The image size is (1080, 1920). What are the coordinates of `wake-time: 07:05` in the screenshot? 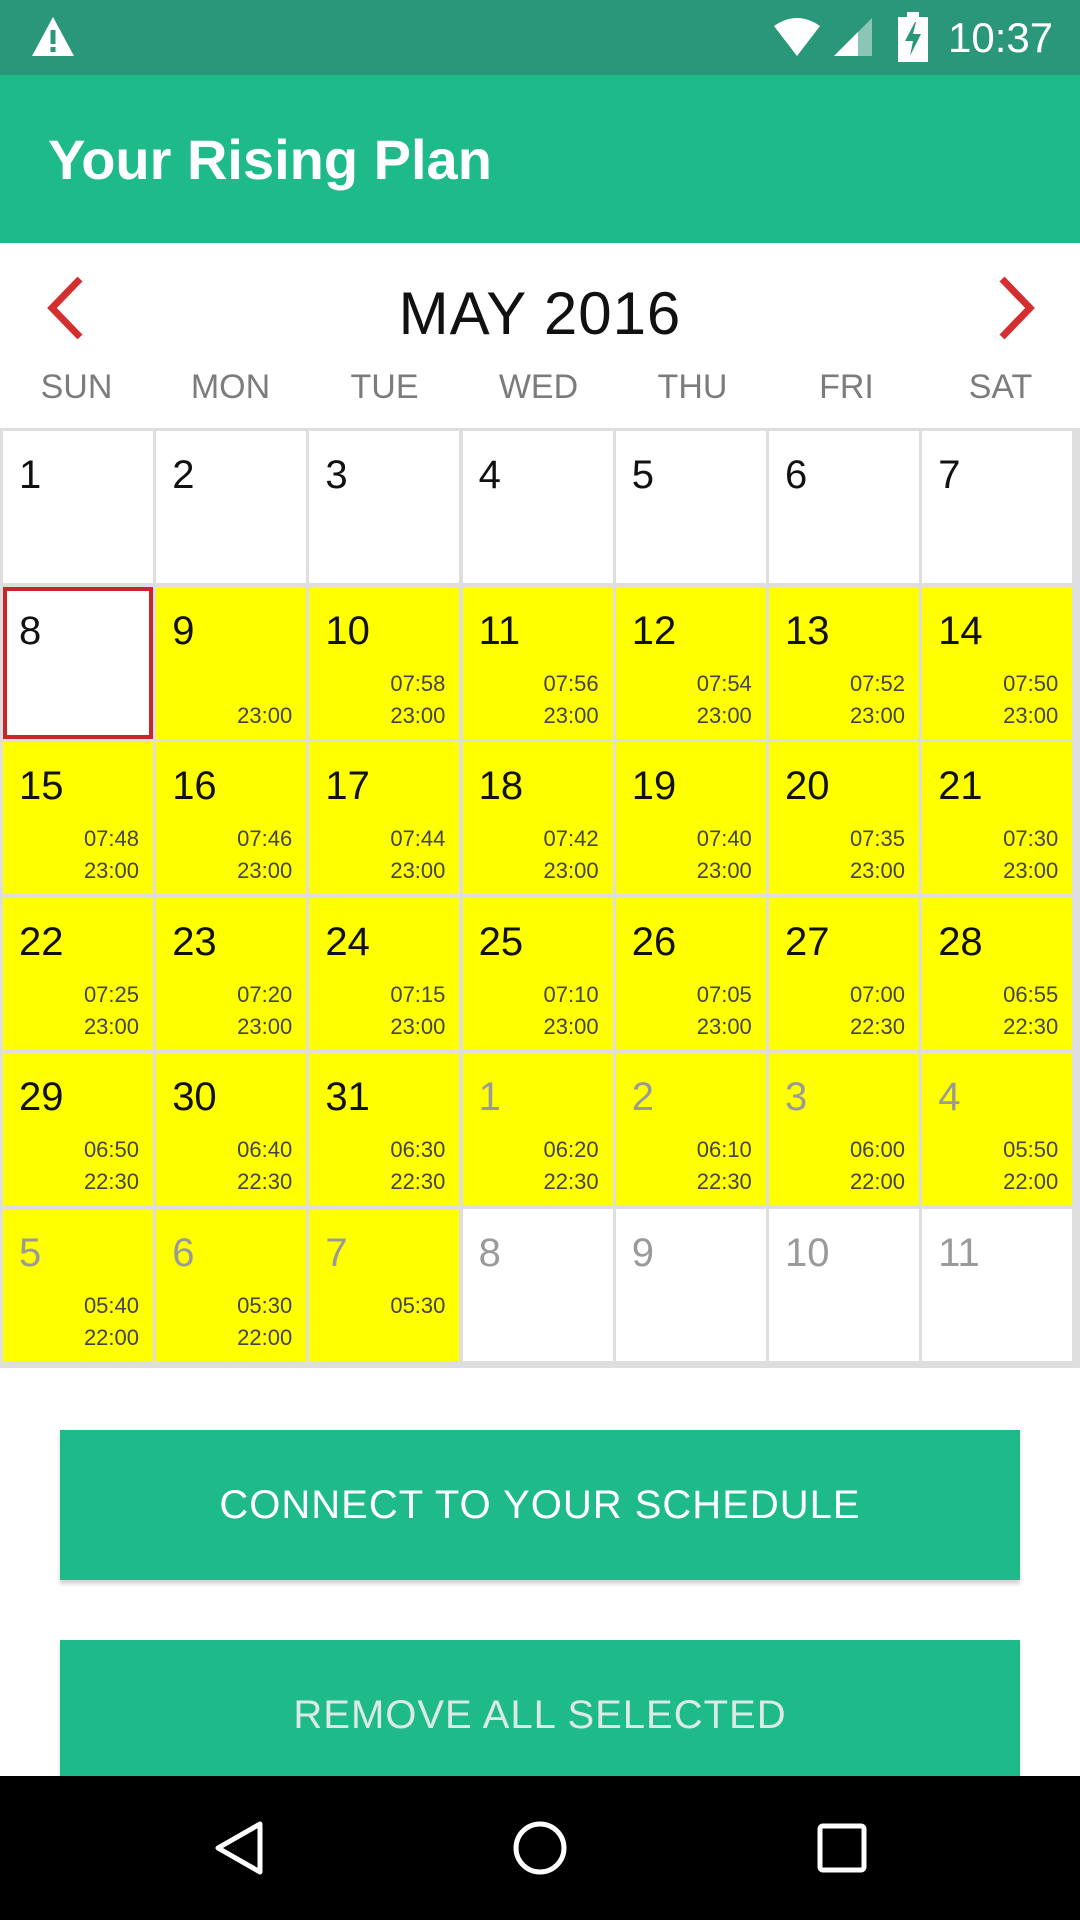 It's located at (724, 994).